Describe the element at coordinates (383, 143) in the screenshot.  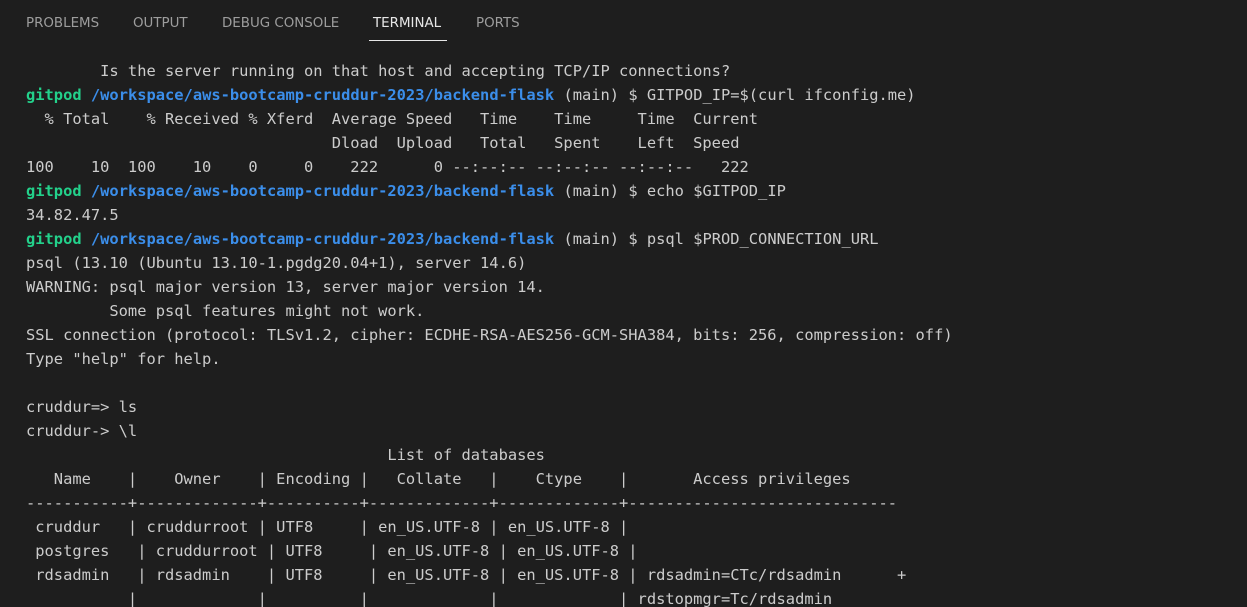
I see `terminal-line: Dload Upload Total Spent Left Speed` at that location.